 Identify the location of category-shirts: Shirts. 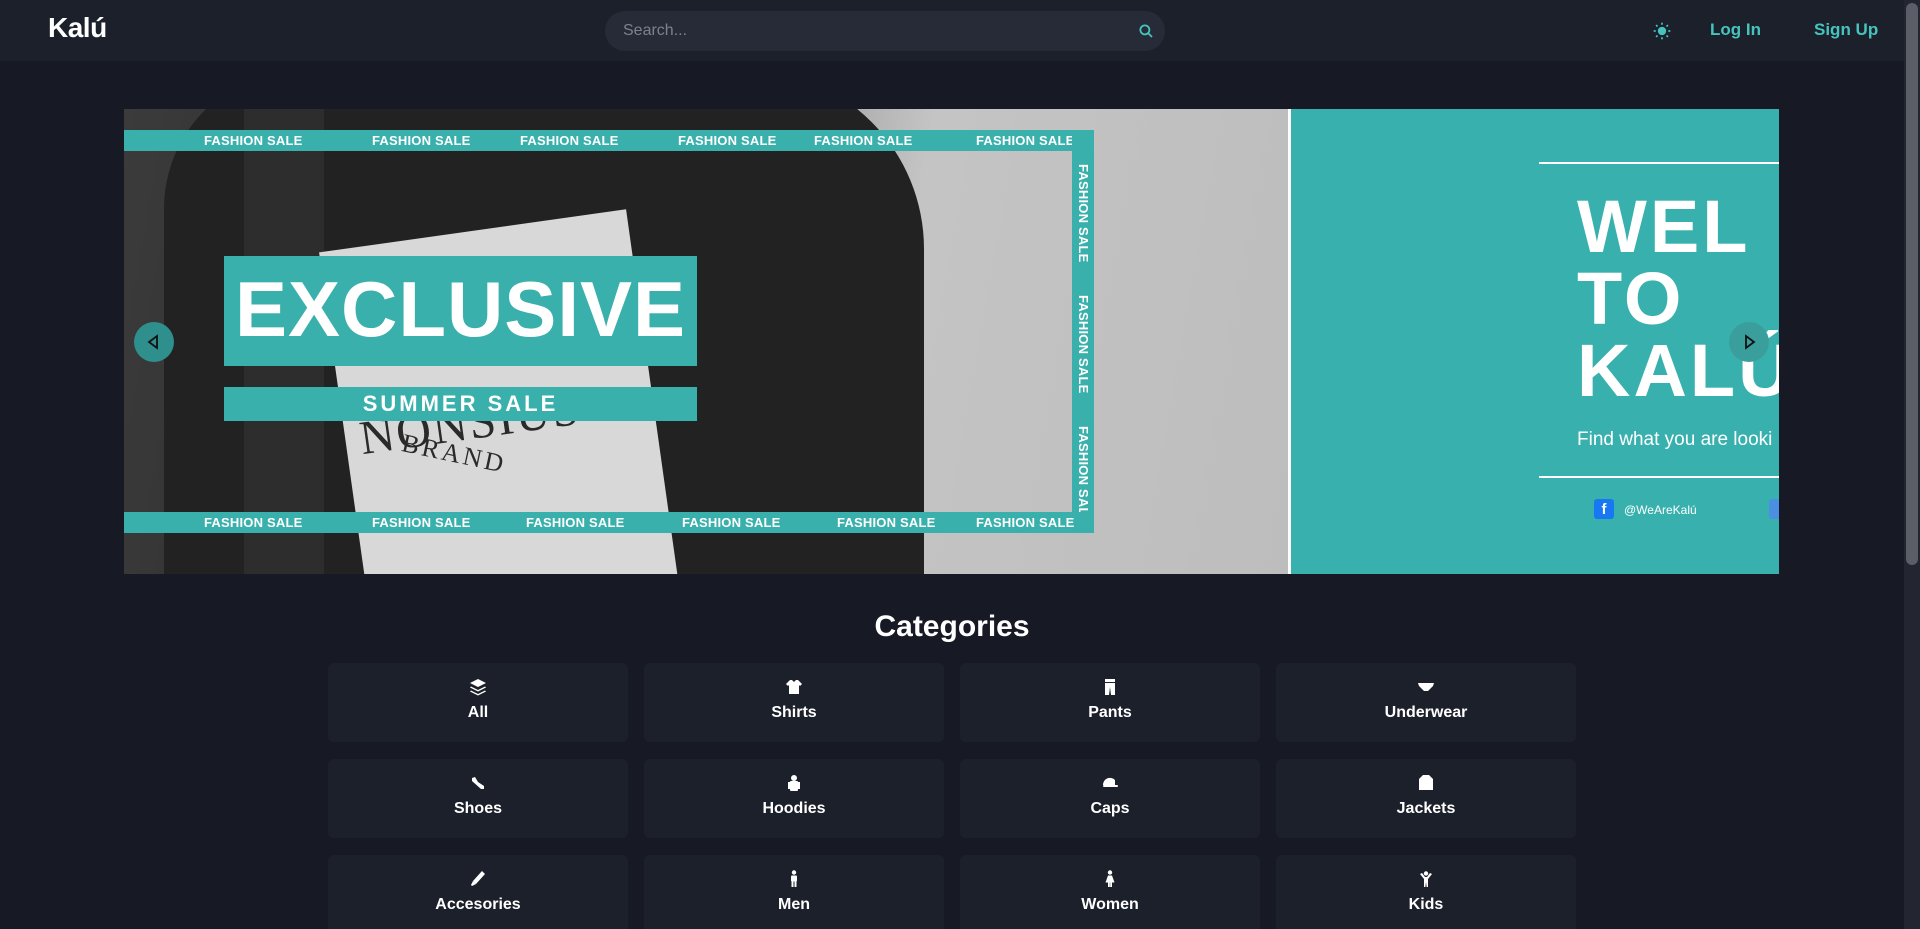
(794, 702).